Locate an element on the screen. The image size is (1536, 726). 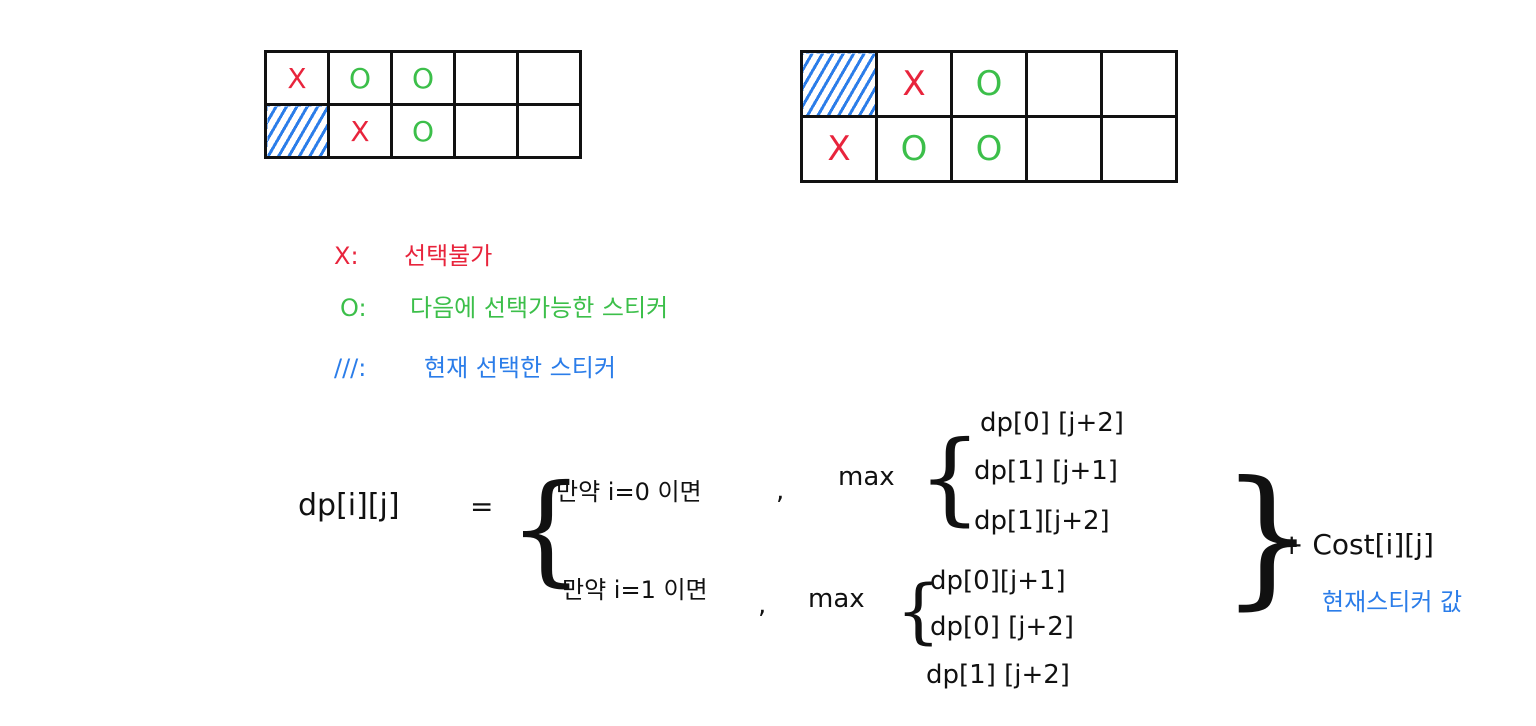
case1-comma: , is located at coordinates (780, 491).